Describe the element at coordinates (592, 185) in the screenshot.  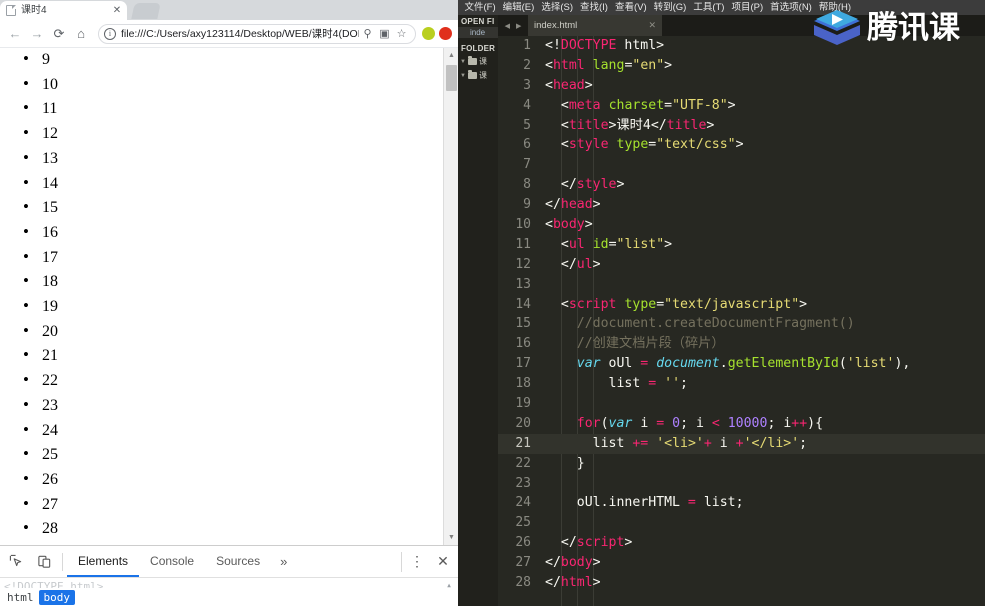
I see `code-line-text: </style>` at that location.